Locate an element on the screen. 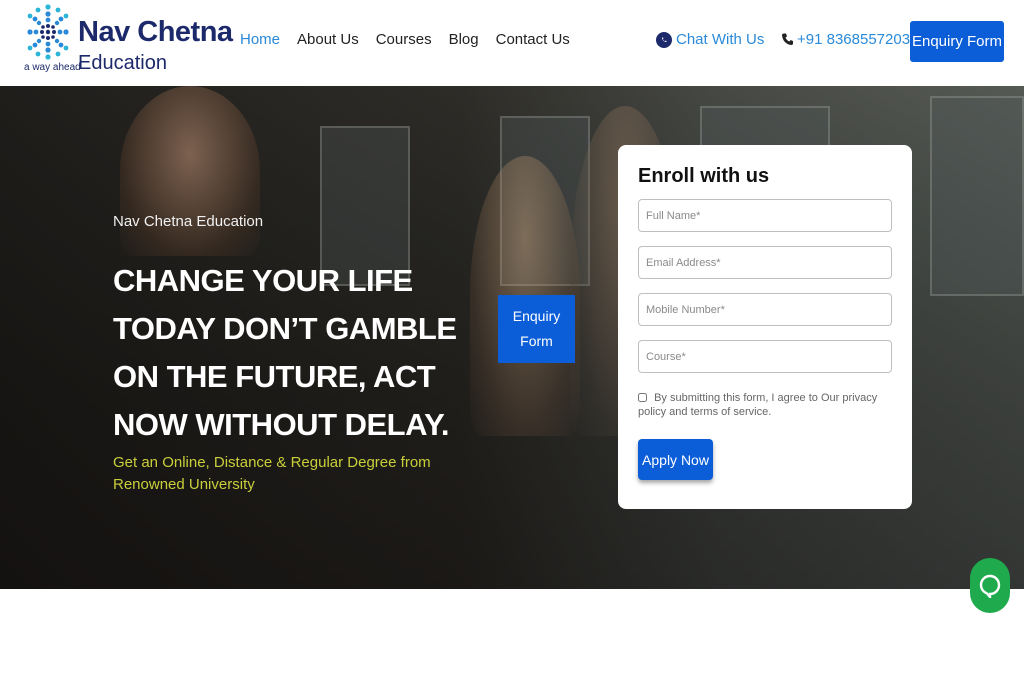 The width and height of the screenshot is (1024, 683). header-enquiry-button: Enquiry Form is located at coordinates (957, 41).